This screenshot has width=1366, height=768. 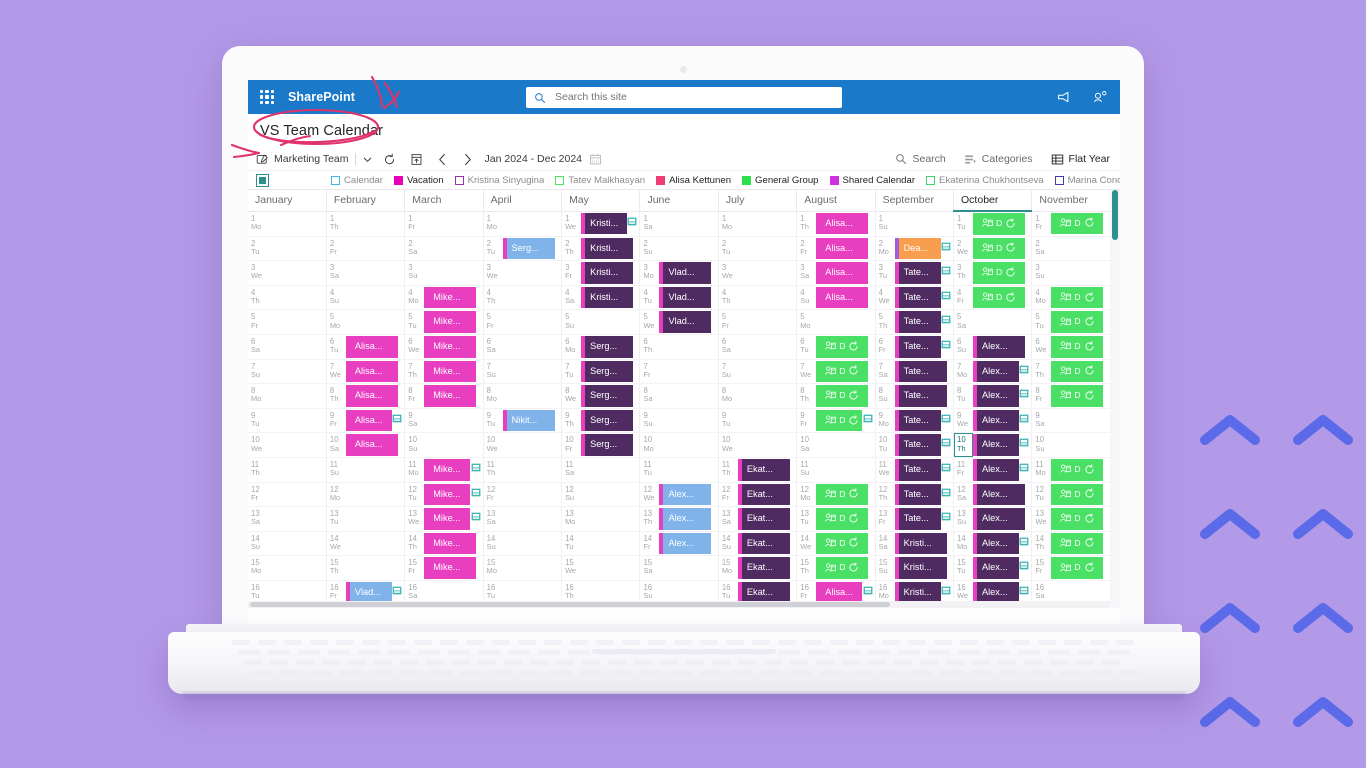 I want to click on calendar-day-cell: 9 Su, so click(x=679, y=421).